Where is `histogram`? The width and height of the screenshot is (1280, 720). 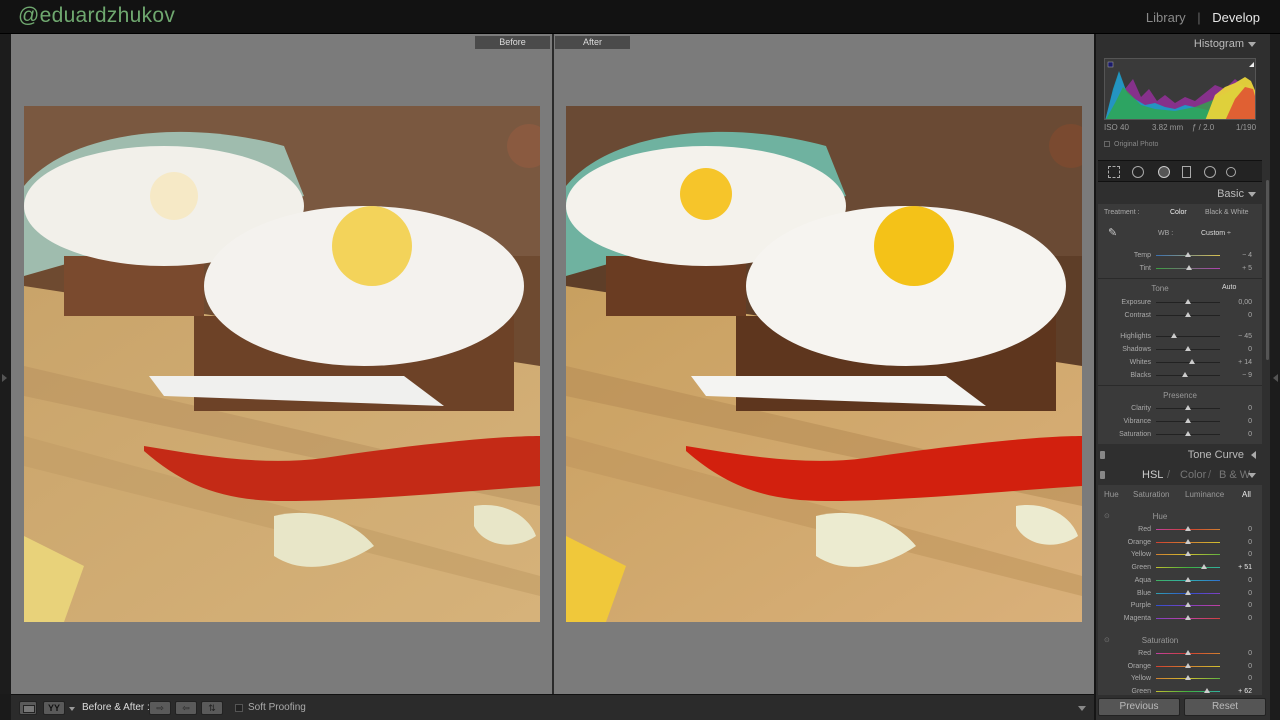 histogram is located at coordinates (1180, 89).